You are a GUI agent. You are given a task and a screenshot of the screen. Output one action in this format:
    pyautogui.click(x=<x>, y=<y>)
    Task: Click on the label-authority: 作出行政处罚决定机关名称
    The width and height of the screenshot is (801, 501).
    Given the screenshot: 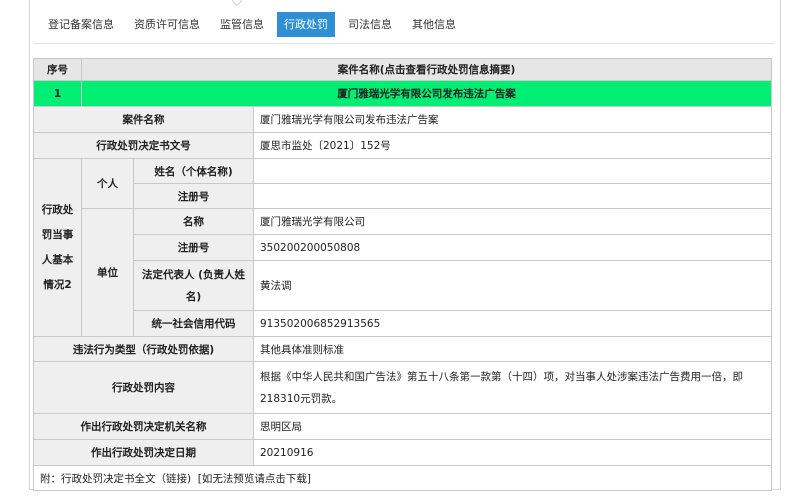 What is the action you would take?
    pyautogui.click(x=143, y=426)
    